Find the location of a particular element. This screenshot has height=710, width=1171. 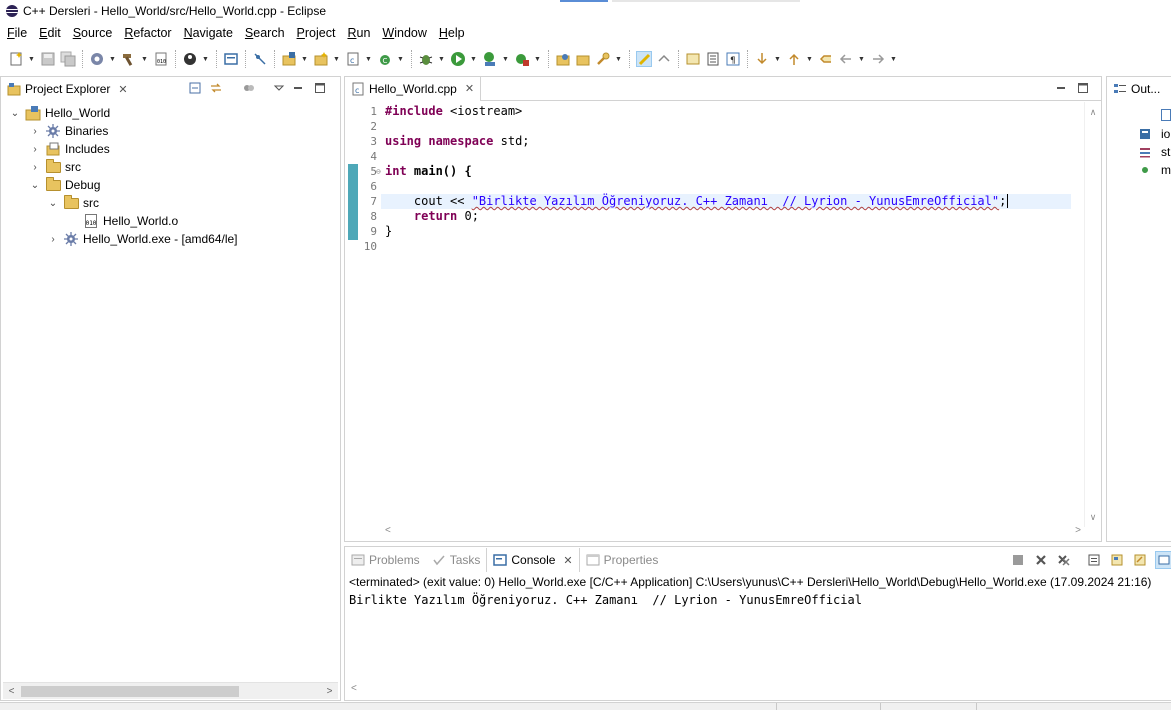

debug-profile-icon is located at coordinates (190, 59).